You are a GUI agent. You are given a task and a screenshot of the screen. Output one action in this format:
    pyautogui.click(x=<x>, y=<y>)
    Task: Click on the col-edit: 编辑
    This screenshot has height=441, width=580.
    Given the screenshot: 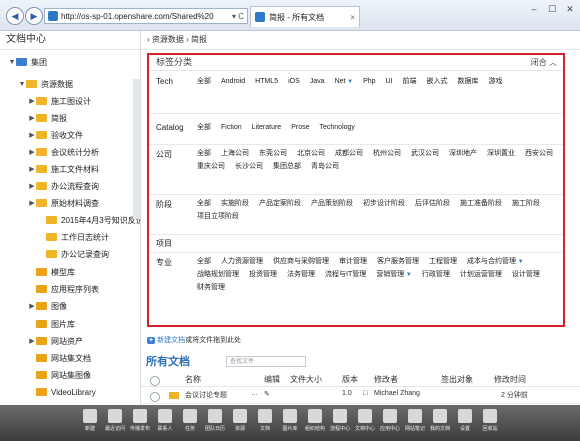 What is the action you would take?
    pyautogui.click(x=272, y=379)
    